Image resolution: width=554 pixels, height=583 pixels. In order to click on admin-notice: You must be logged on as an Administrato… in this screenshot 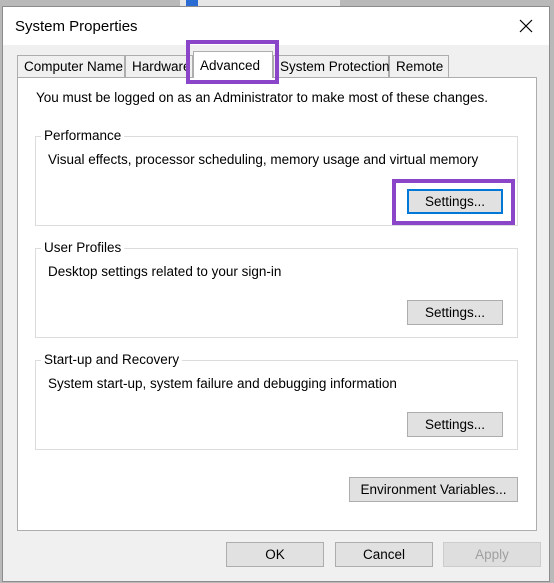, I will do `click(262, 97)`.